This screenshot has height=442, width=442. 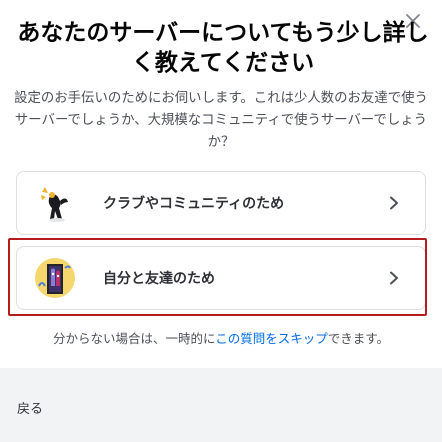 What do you see at coordinates (30, 407) in the screenshot?
I see `back-button: 戻る` at bounding box center [30, 407].